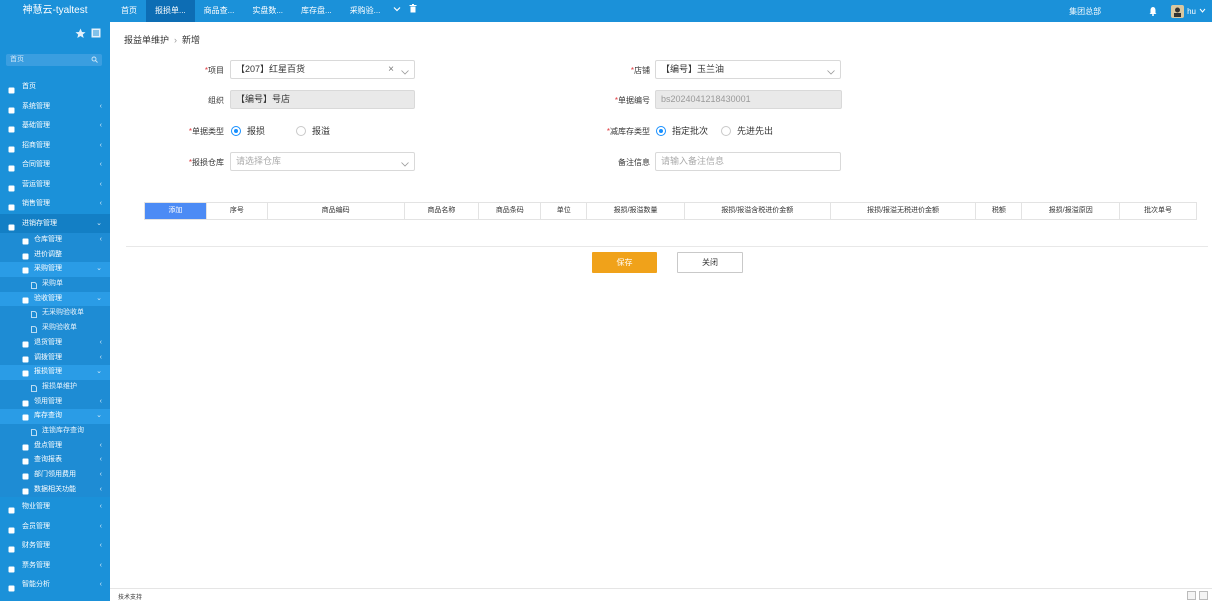  I want to click on radio-specified-batch-dot, so click(661, 130).